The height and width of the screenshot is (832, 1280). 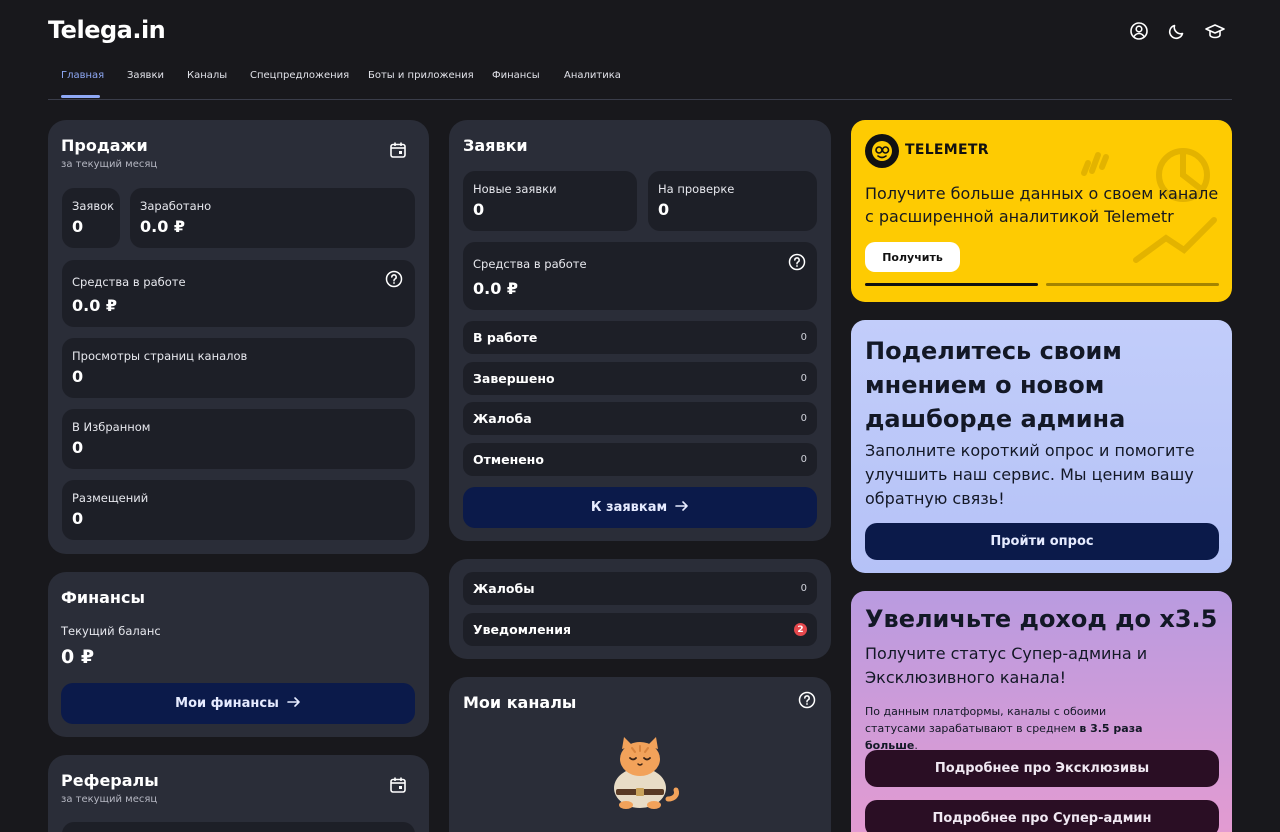 I want to click on funds-in-work-label: Средства в работе, so click(x=129, y=282).